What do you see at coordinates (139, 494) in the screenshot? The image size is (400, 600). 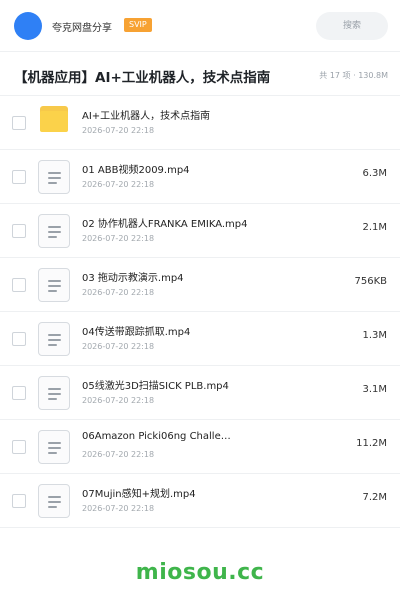 I see `item-name: 07Mujin感知+规划.mp4` at bounding box center [139, 494].